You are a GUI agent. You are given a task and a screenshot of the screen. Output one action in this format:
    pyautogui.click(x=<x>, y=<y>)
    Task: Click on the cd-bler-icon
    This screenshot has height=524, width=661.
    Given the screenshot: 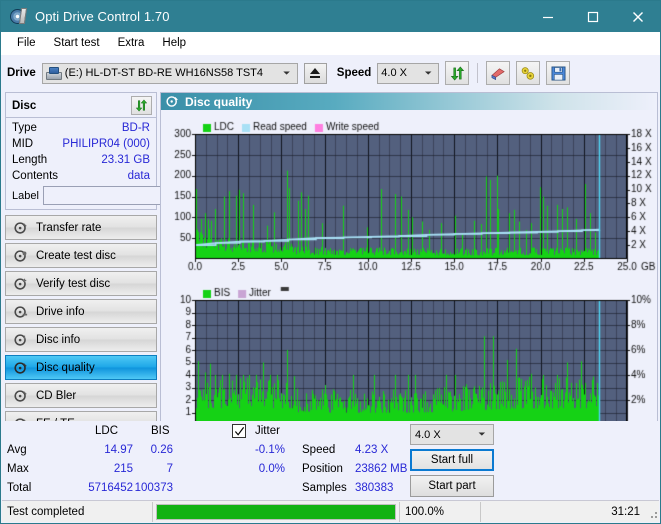 What is the action you would take?
    pyautogui.click(x=21, y=396)
    